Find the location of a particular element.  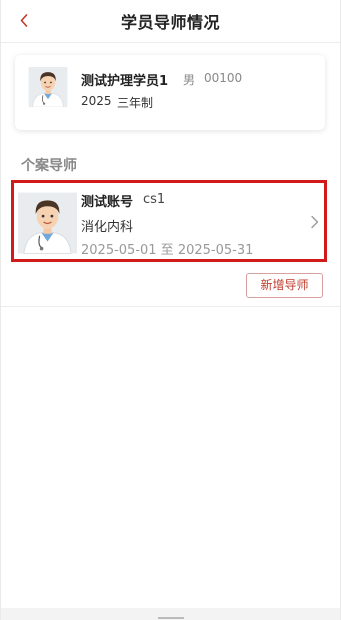

mentor-code: cs1 is located at coordinates (154, 199).